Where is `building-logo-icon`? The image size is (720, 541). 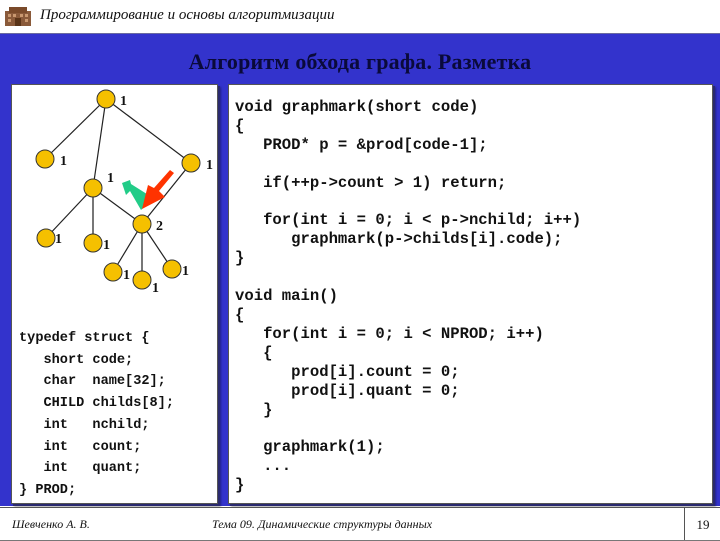 building-logo-icon is located at coordinates (18, 16).